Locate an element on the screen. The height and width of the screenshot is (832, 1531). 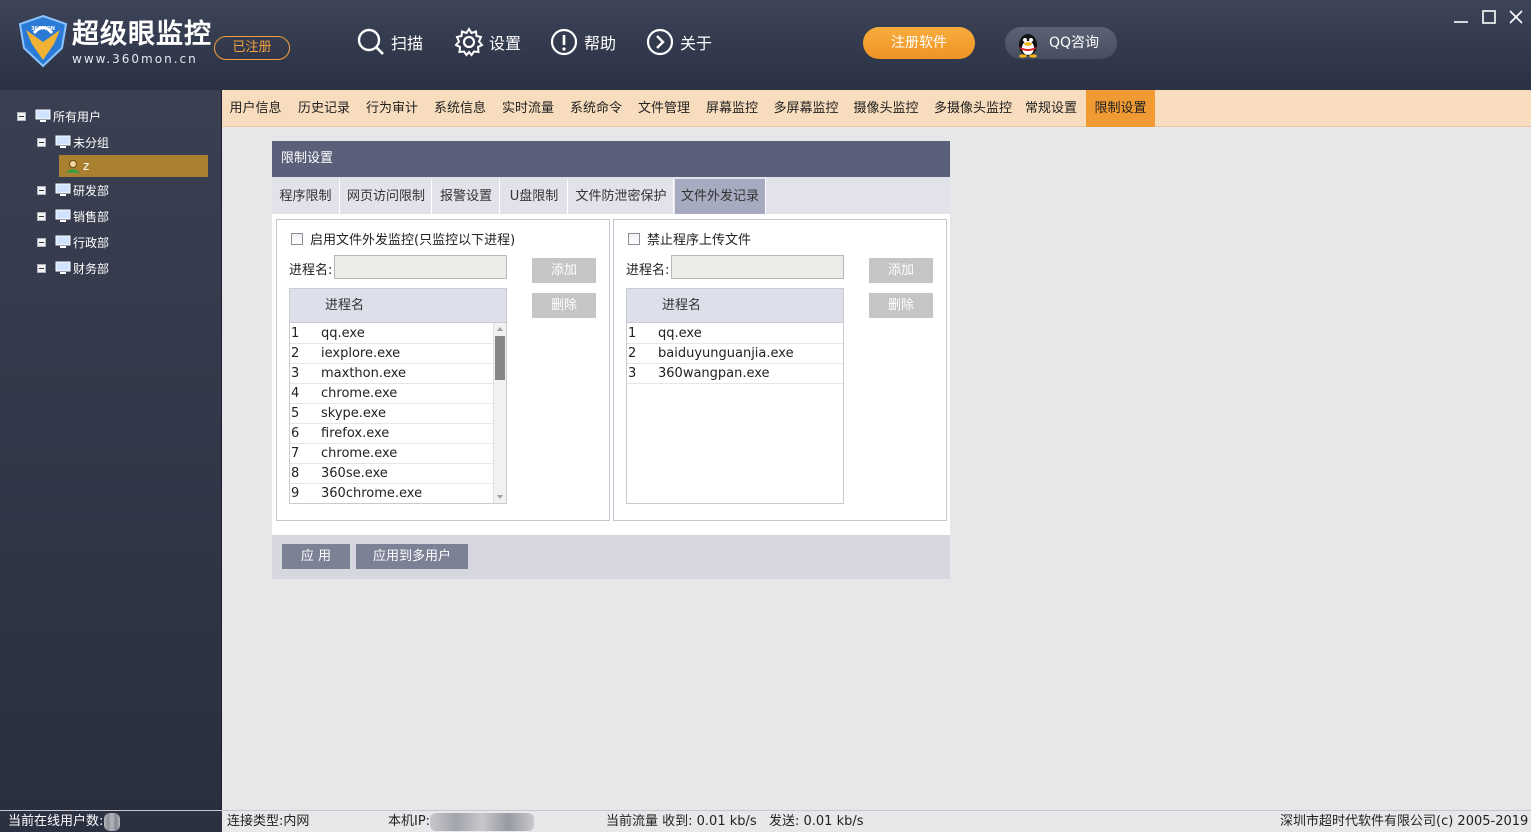
row-process-name: 360wangpan.exe is located at coordinates (714, 373).